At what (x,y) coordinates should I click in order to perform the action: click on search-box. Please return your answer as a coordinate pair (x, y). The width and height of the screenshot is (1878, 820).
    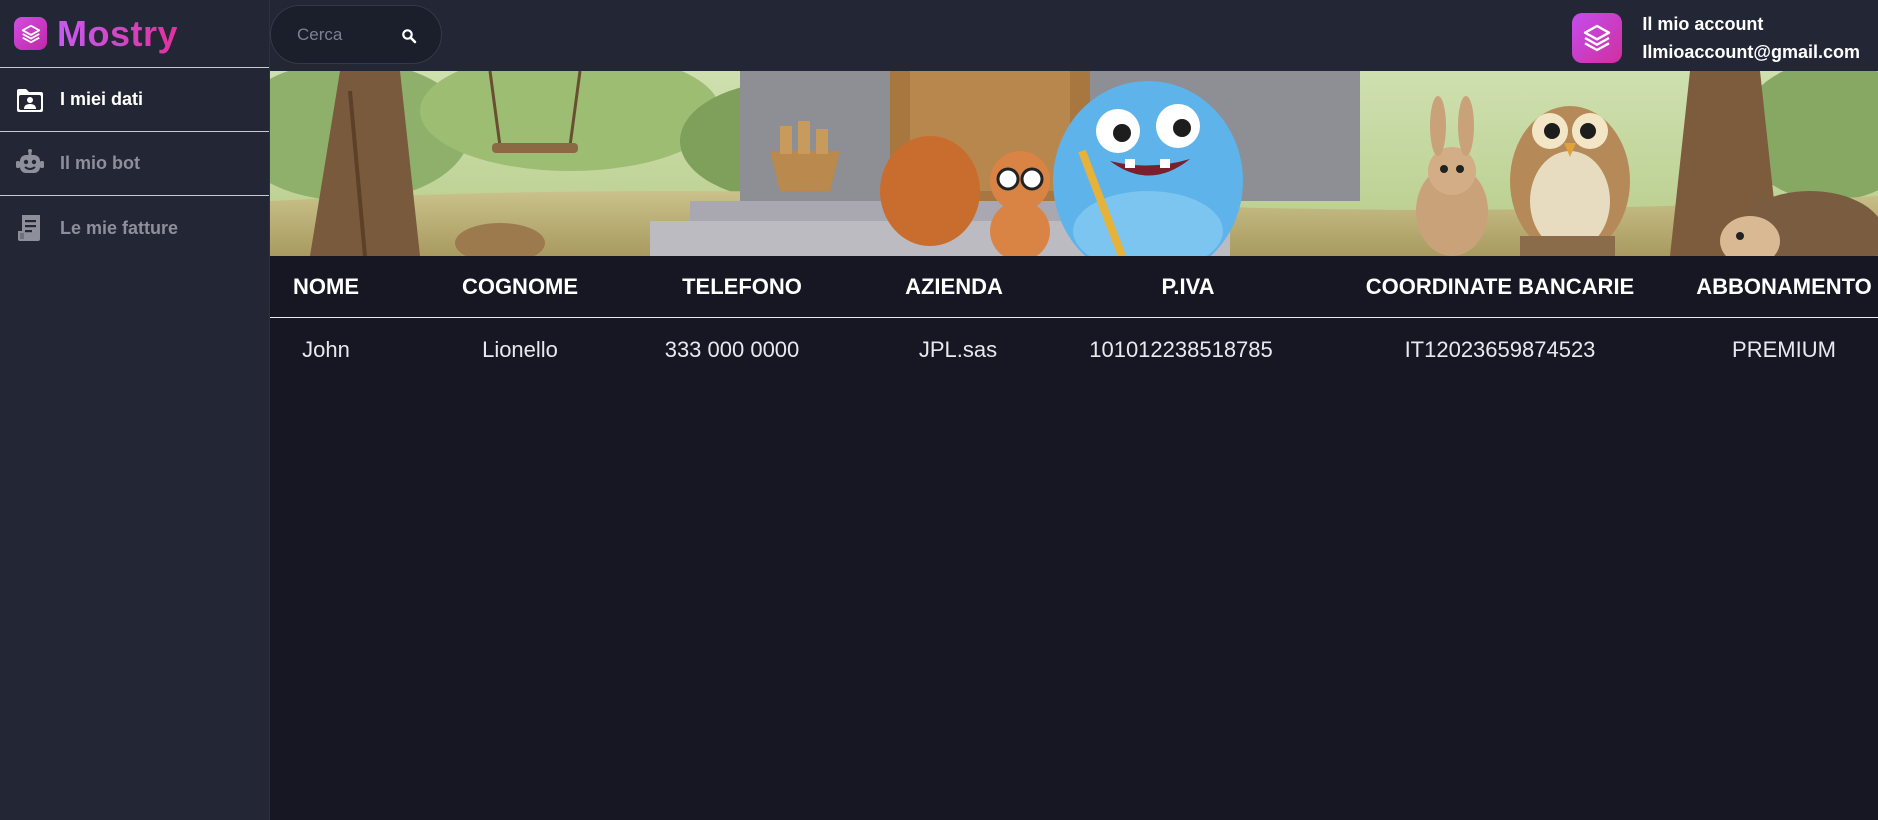
    Looking at the image, I should click on (356, 34).